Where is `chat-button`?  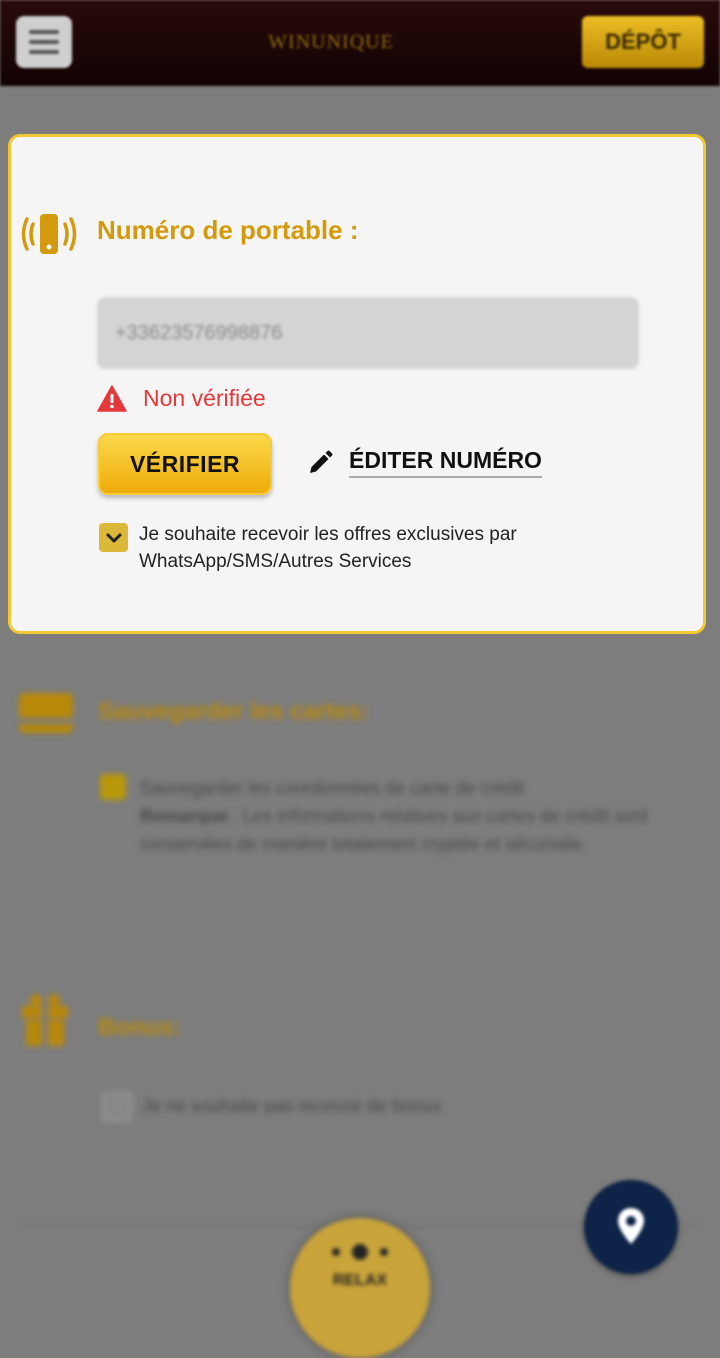
chat-button is located at coordinates (631, 1227).